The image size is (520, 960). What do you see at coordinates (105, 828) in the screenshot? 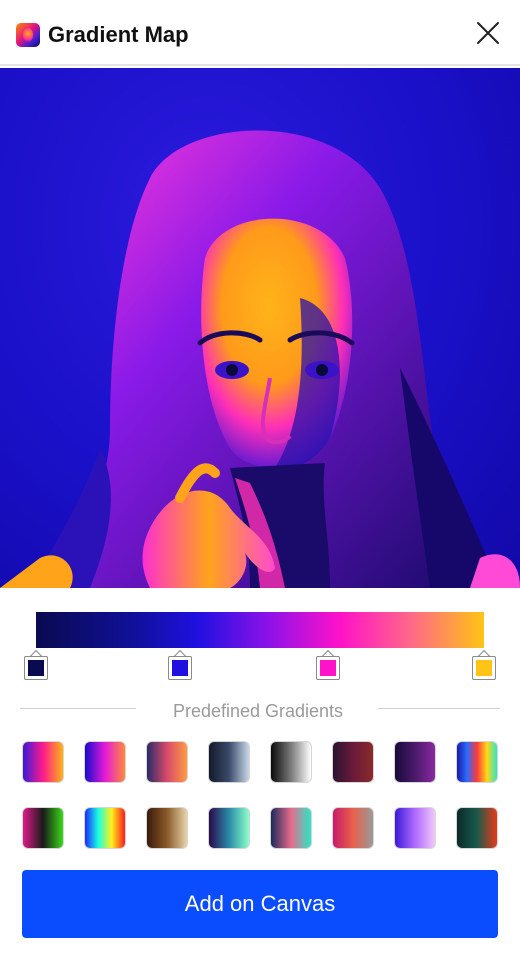
I see `preset-gradient-full-spectrum` at bounding box center [105, 828].